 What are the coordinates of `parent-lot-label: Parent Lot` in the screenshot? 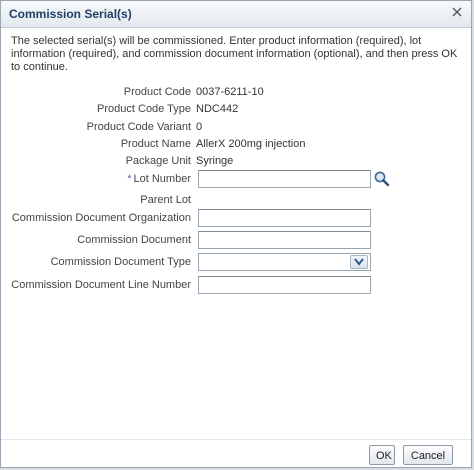 It's located at (165, 200).